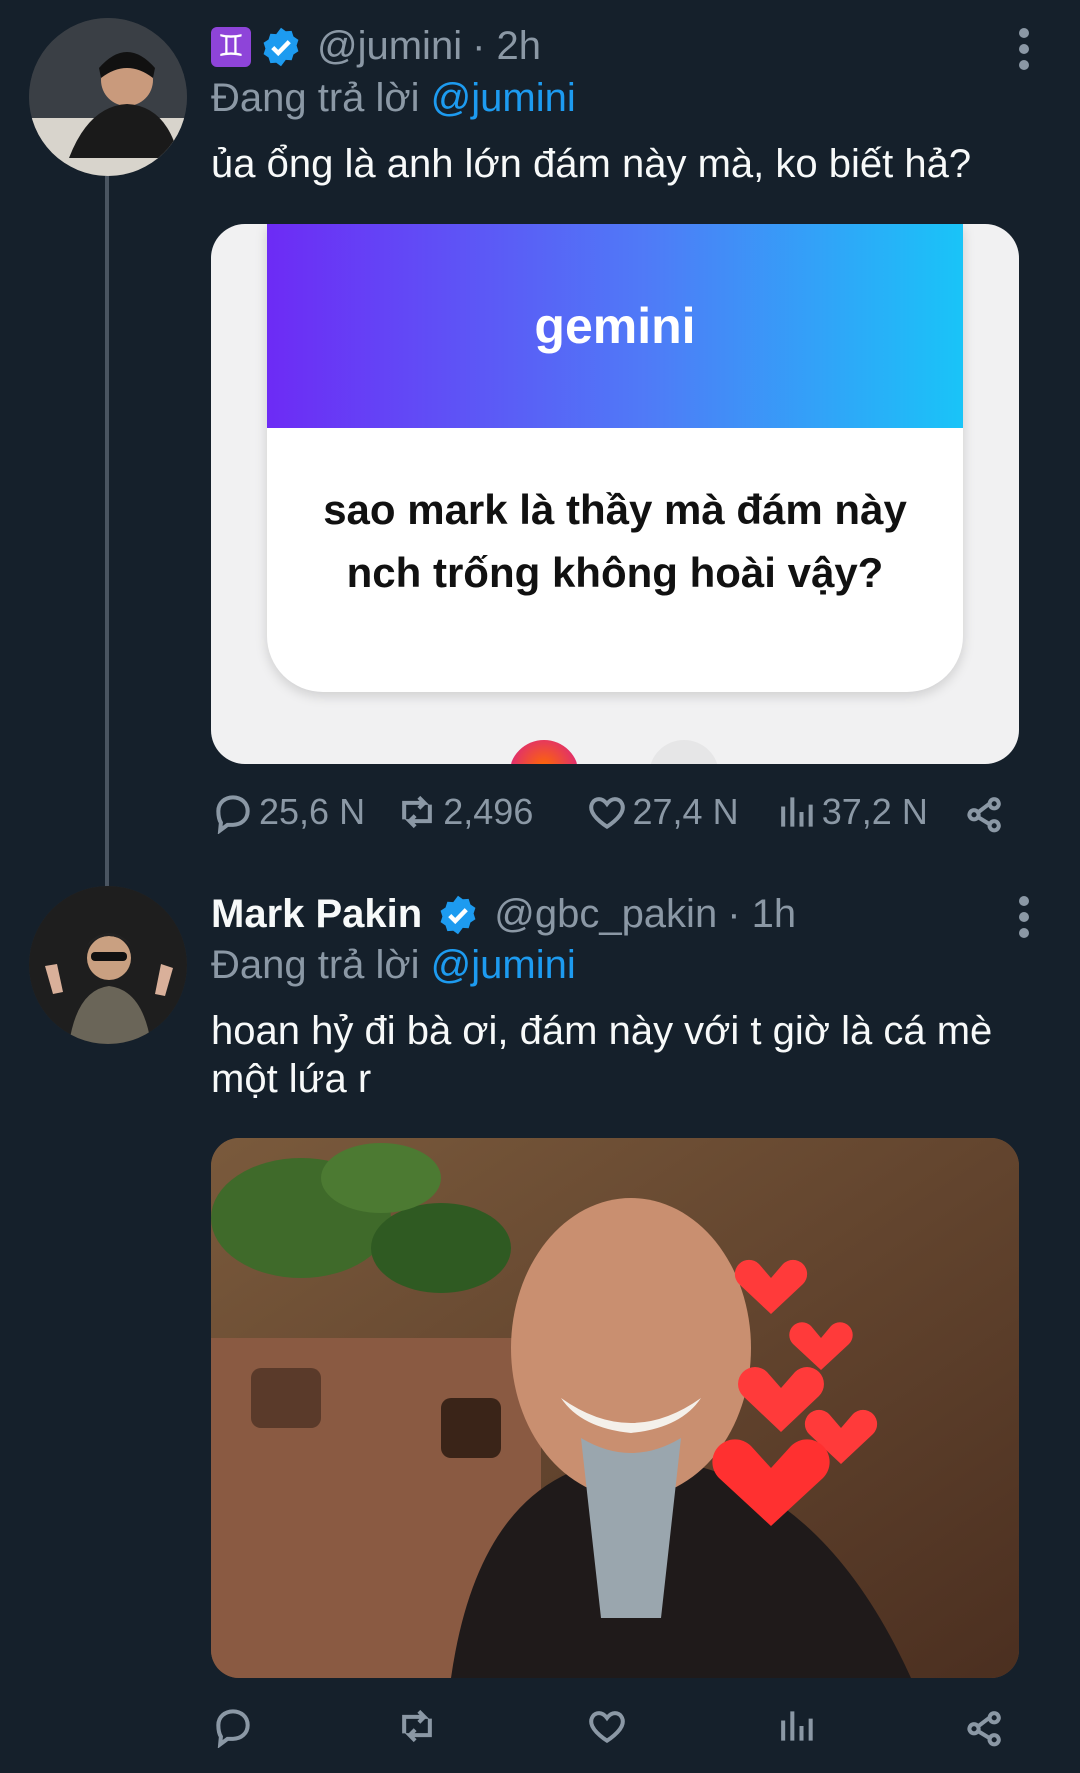 The height and width of the screenshot is (1773, 1080). What do you see at coordinates (107, 530) in the screenshot?
I see `thread-connector` at bounding box center [107, 530].